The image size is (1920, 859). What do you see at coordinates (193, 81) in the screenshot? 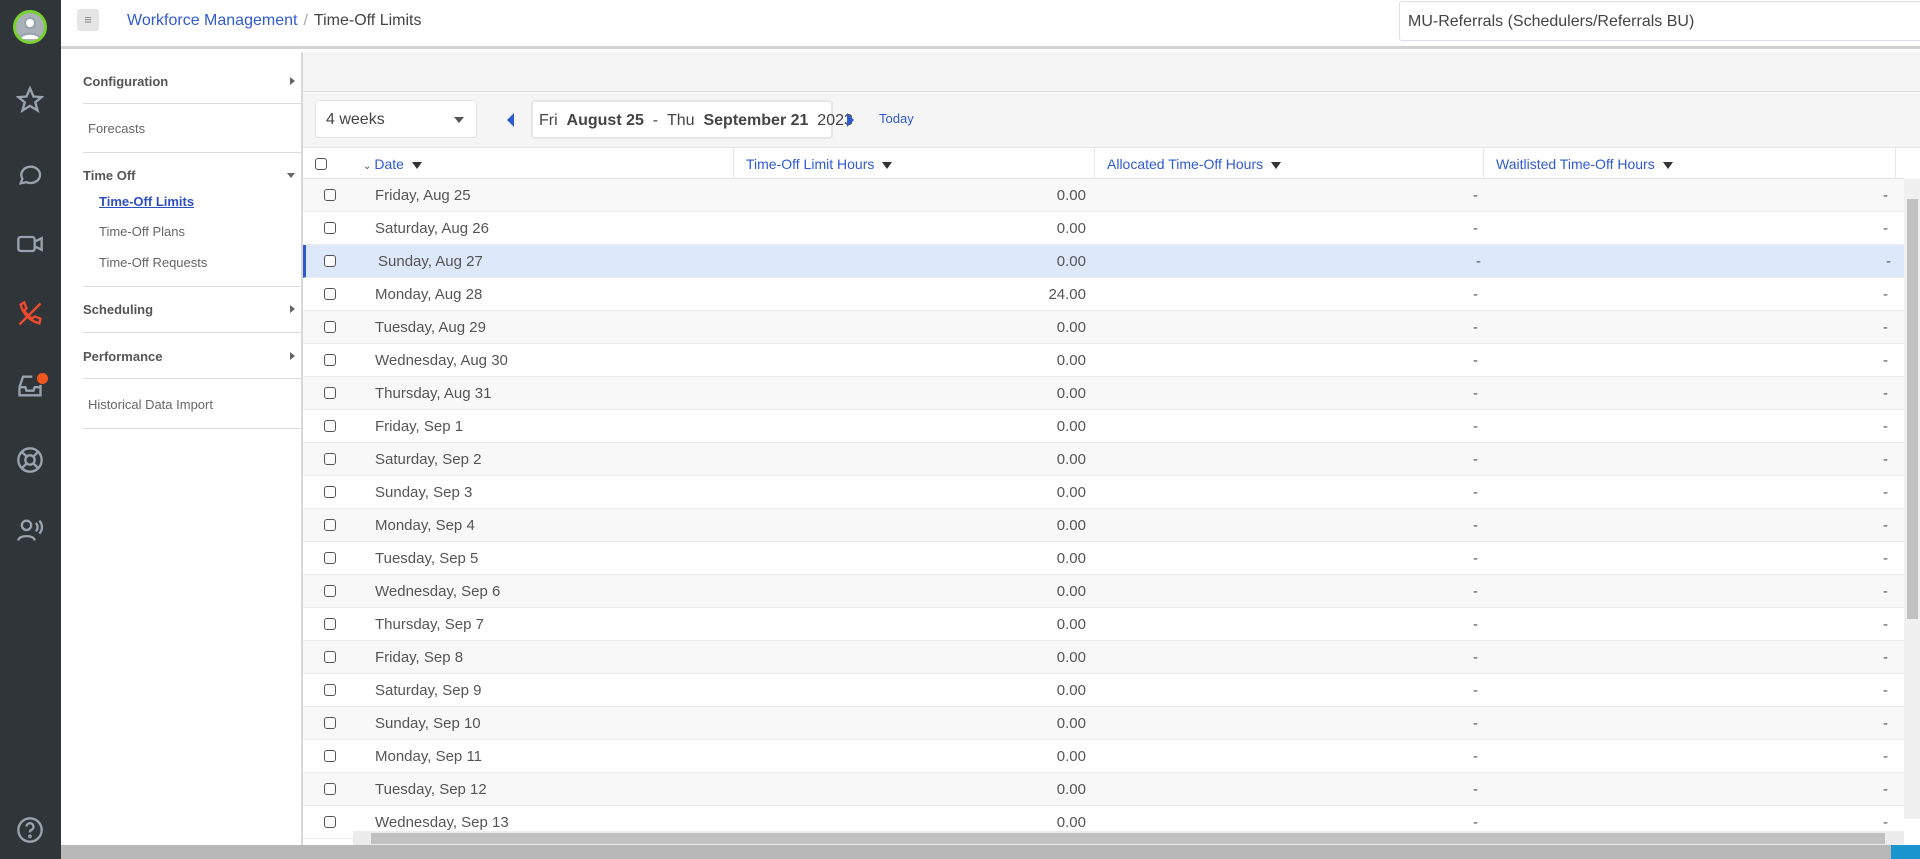
I see `nav-configuration: Configuration` at bounding box center [193, 81].